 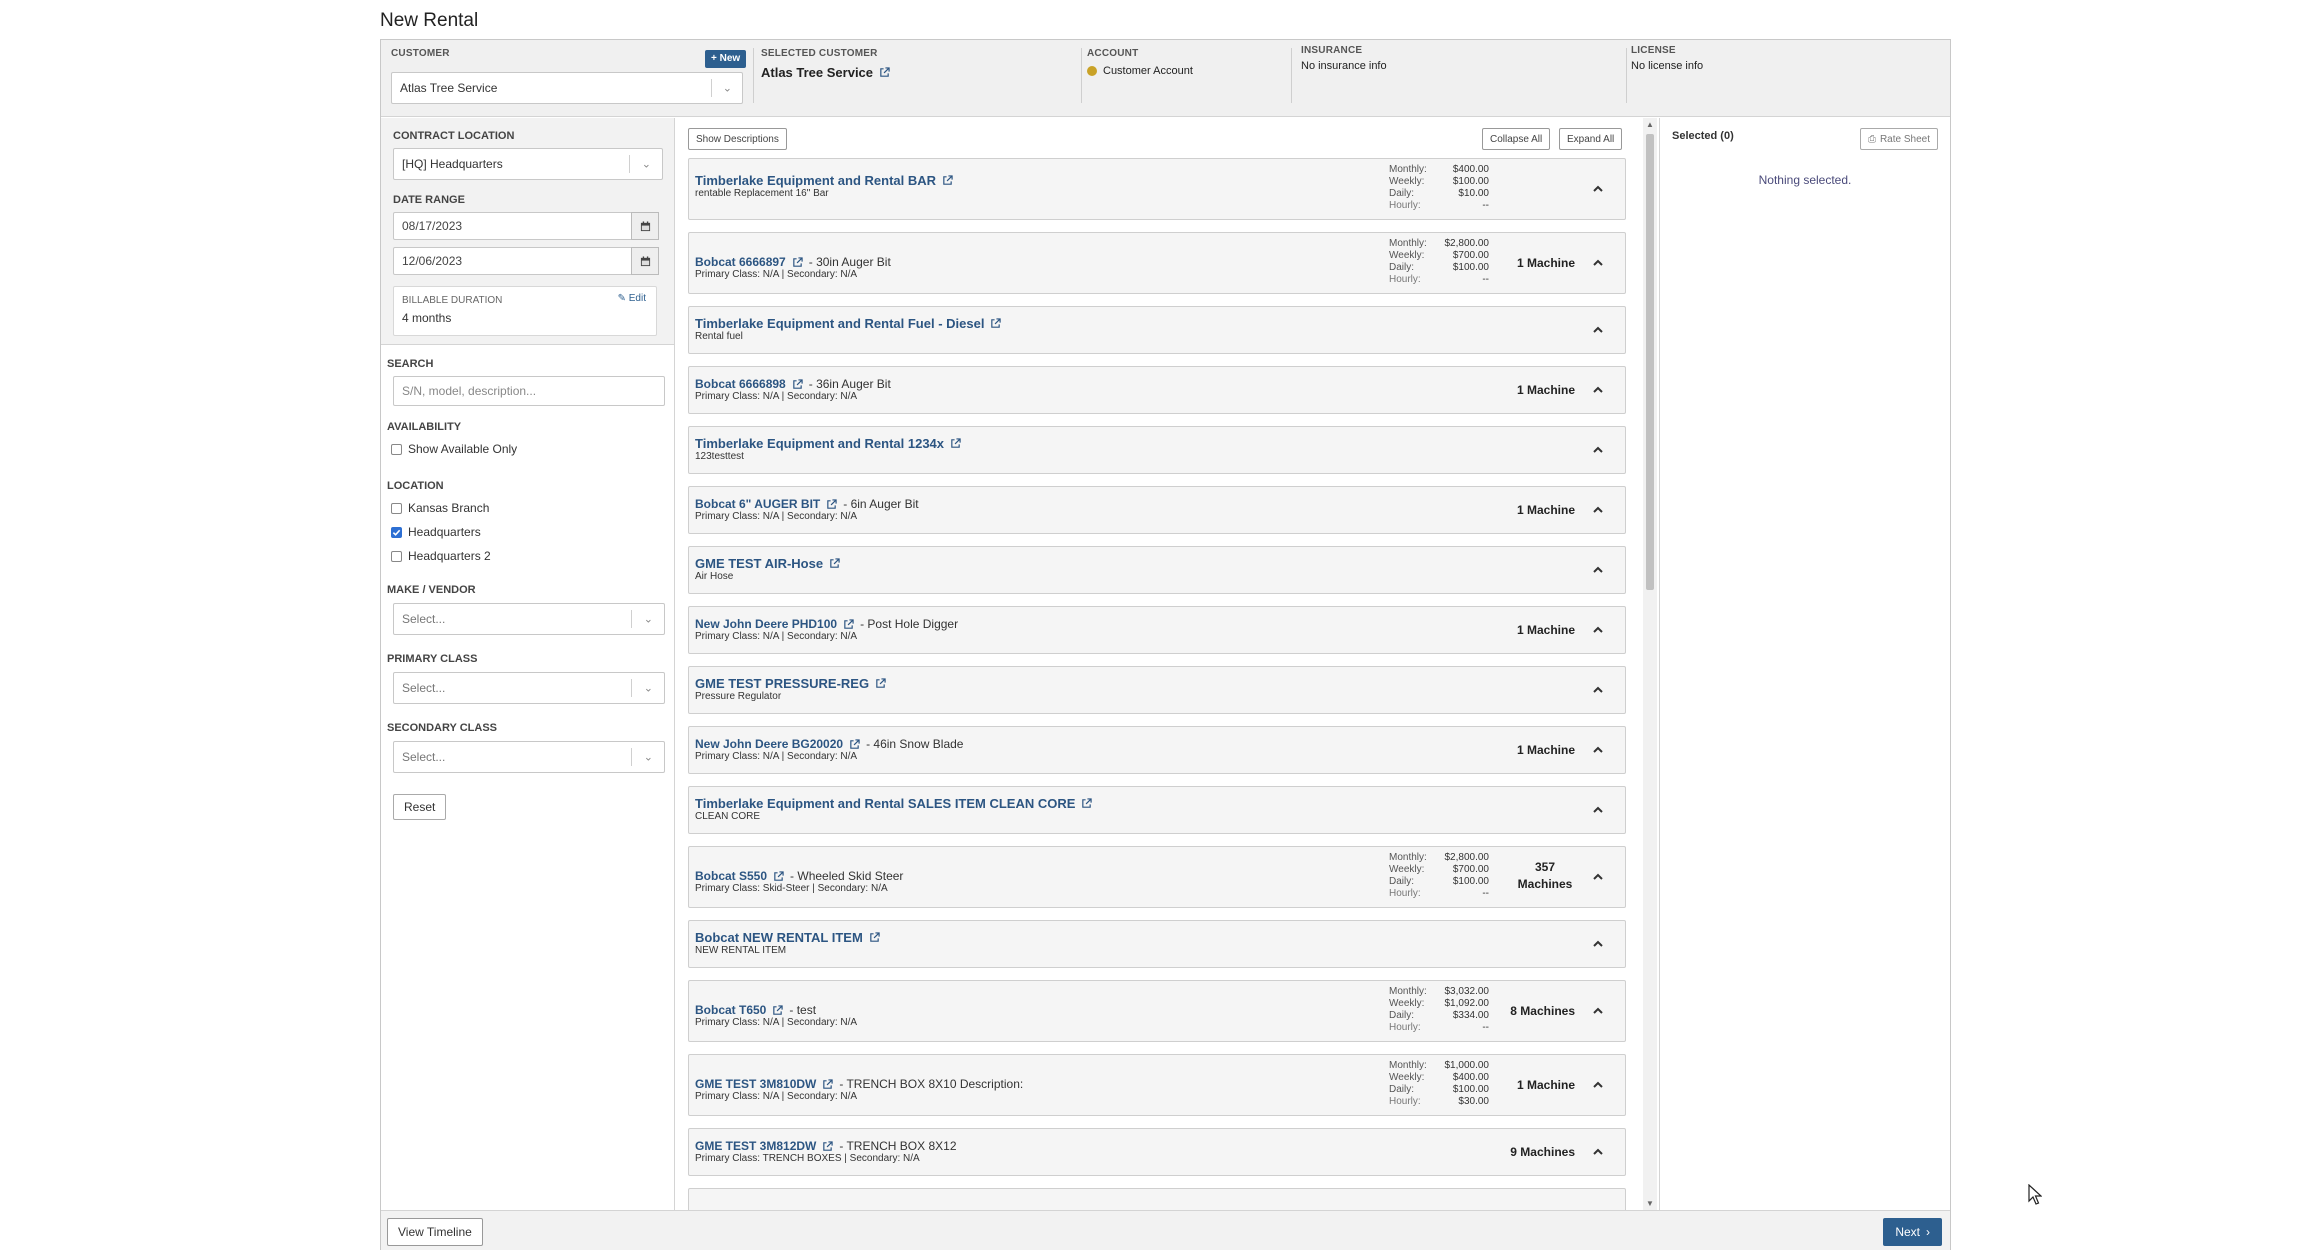 What do you see at coordinates (632, 298) in the screenshot?
I see `edit-duration-button: ✎ Edit` at bounding box center [632, 298].